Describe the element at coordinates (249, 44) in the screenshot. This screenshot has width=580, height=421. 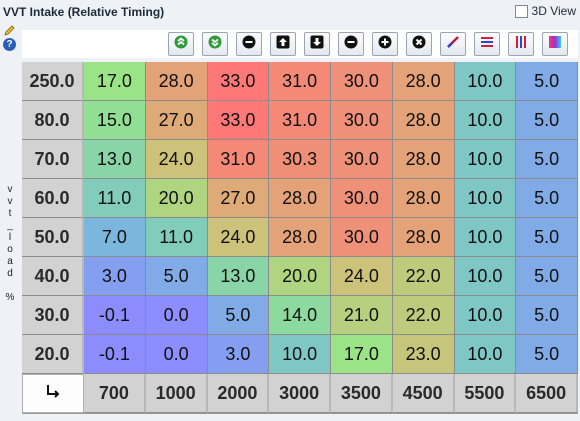
I see `minus-button` at that location.